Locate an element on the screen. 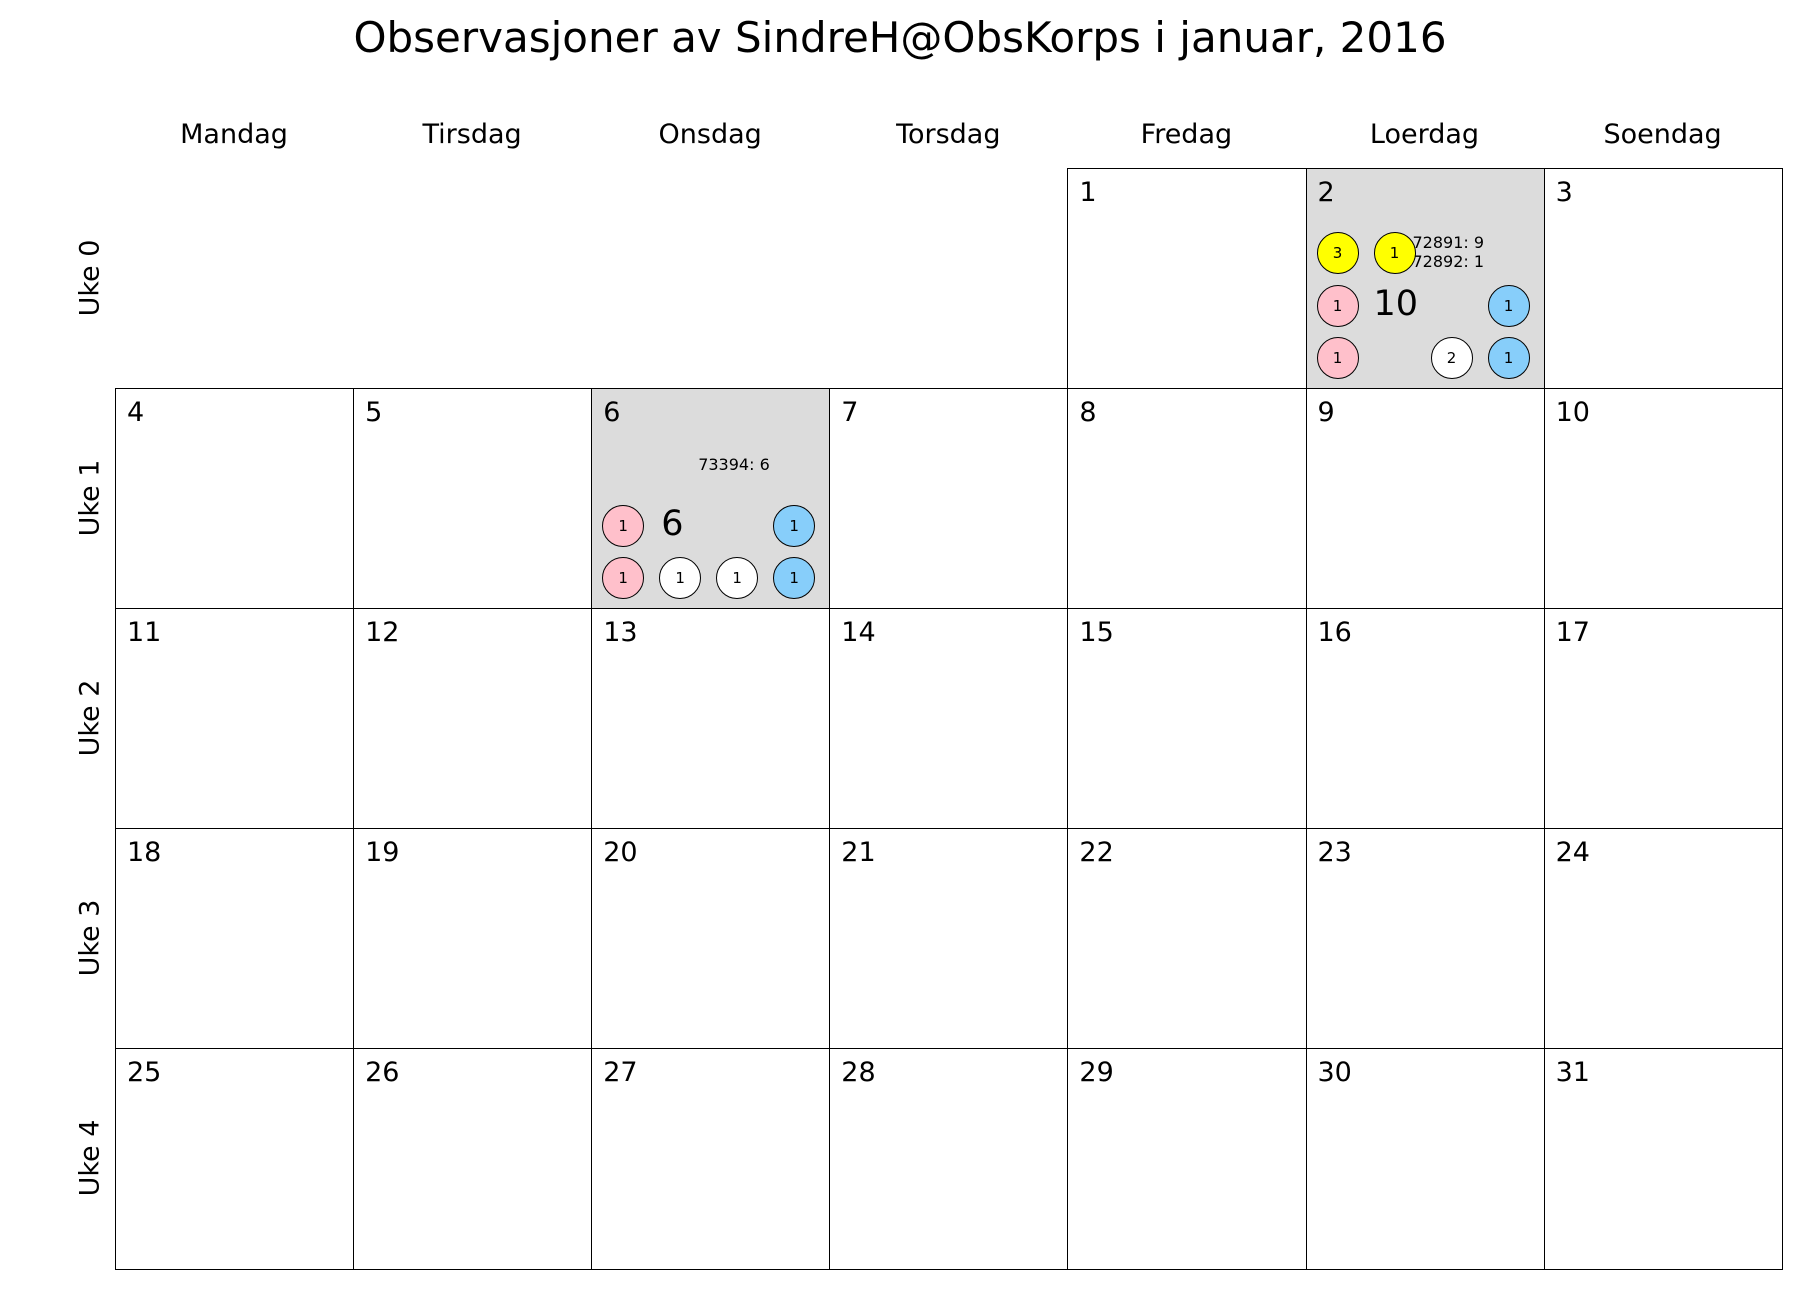  day-cell: 25 is located at coordinates (235, 1159).